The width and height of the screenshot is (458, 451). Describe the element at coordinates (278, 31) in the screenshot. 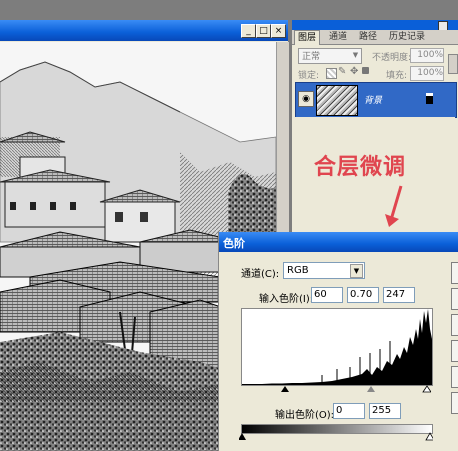

I see `close-button: ×` at that location.